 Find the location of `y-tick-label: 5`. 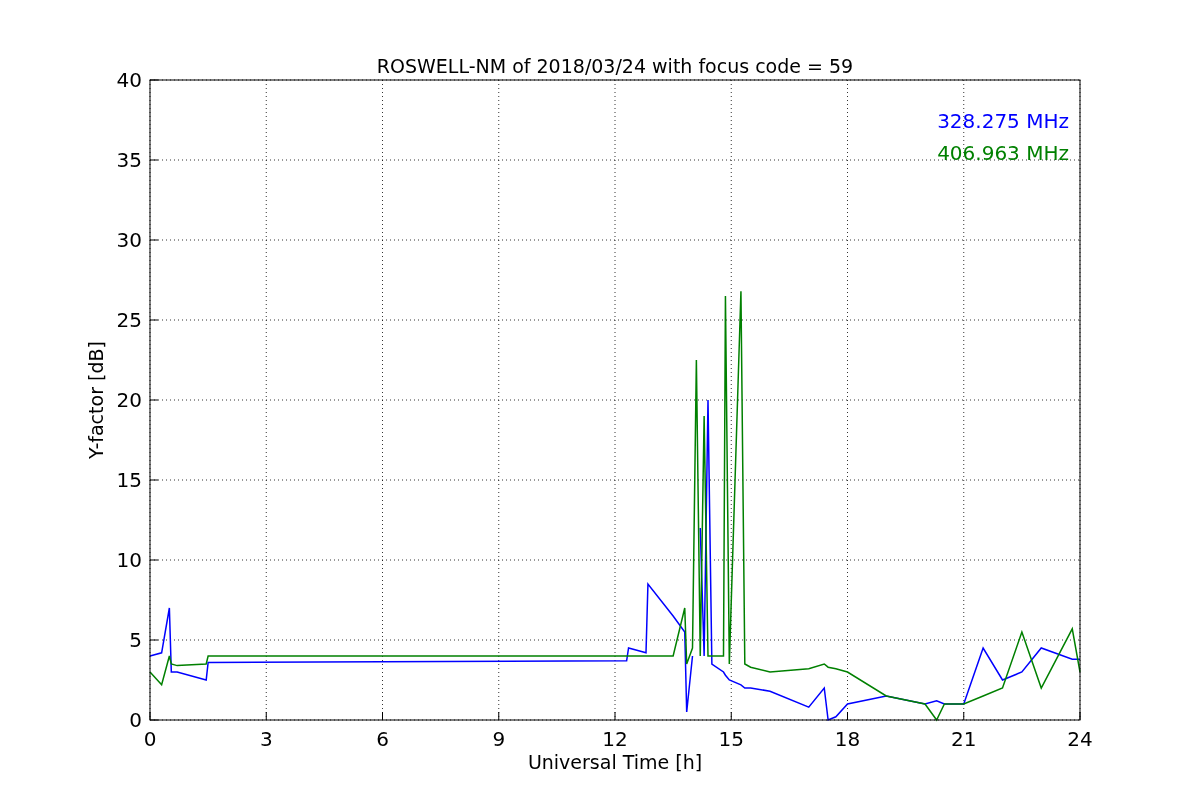

y-tick-label: 5 is located at coordinates (135, 640).